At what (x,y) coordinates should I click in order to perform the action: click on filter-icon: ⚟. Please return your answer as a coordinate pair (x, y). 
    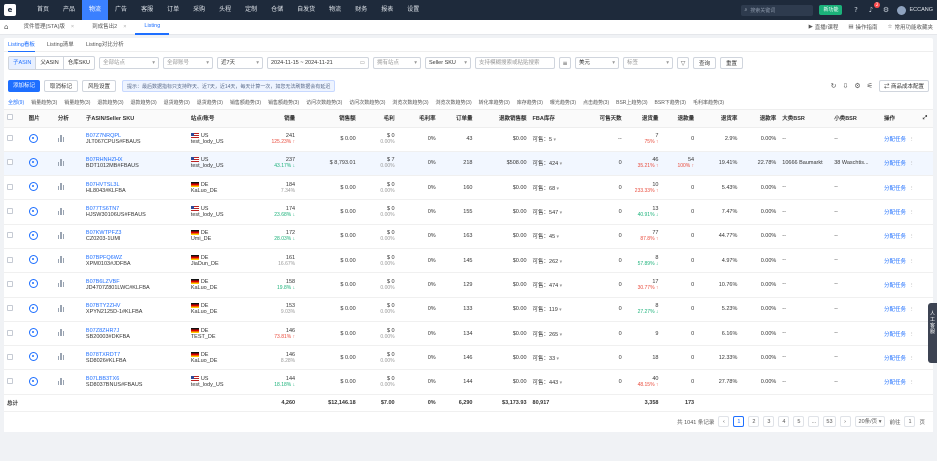
    Looking at the image, I should click on (870, 86).